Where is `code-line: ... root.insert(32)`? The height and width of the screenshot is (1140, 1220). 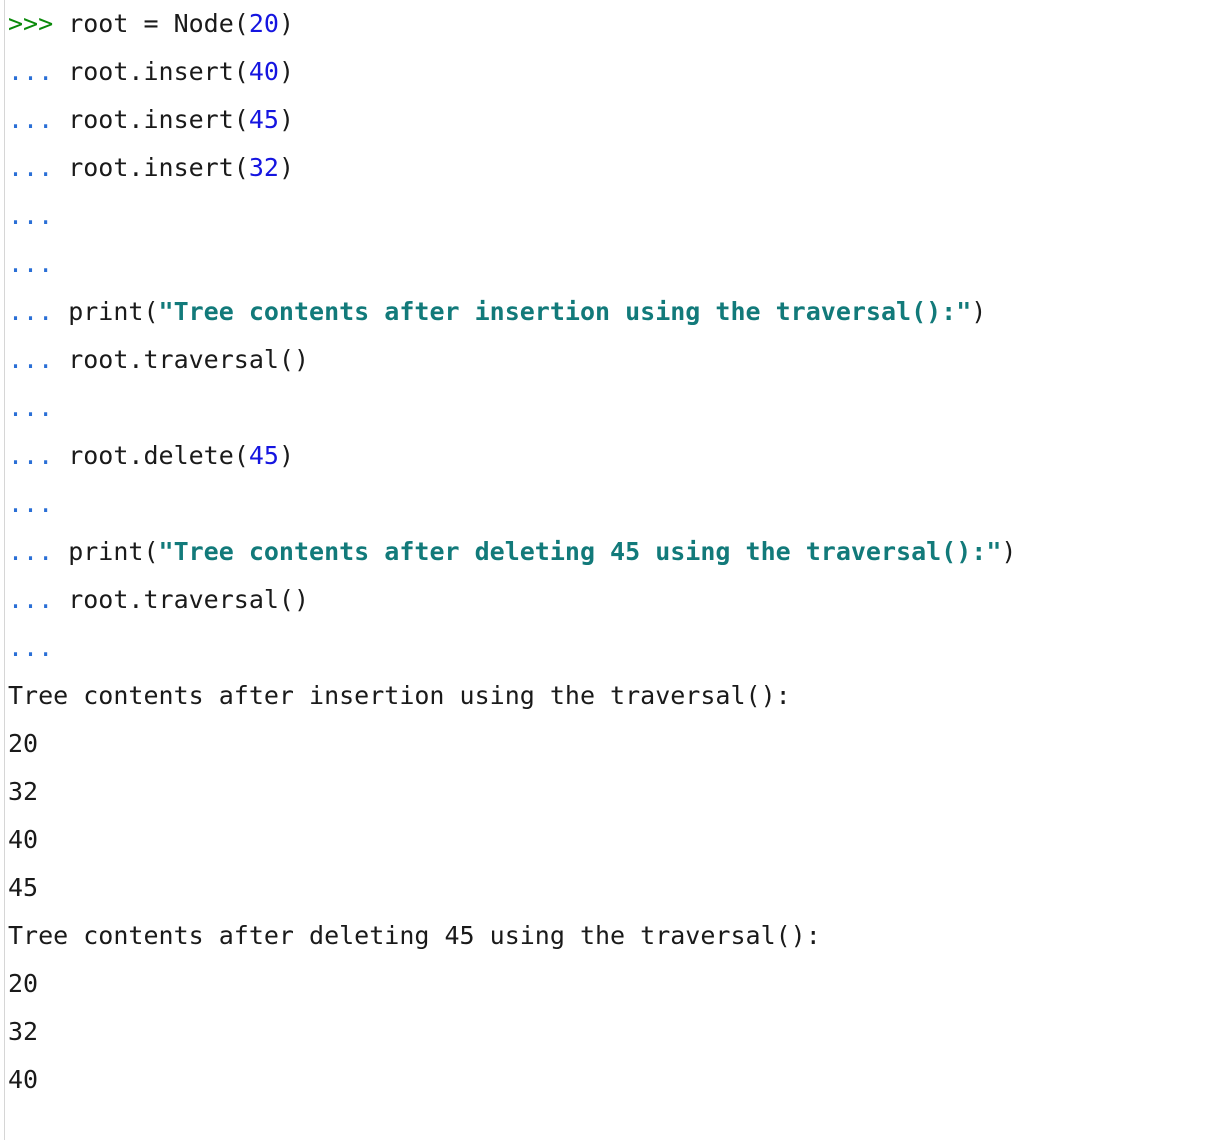 code-line: ... root.insert(32) is located at coordinates (614, 168).